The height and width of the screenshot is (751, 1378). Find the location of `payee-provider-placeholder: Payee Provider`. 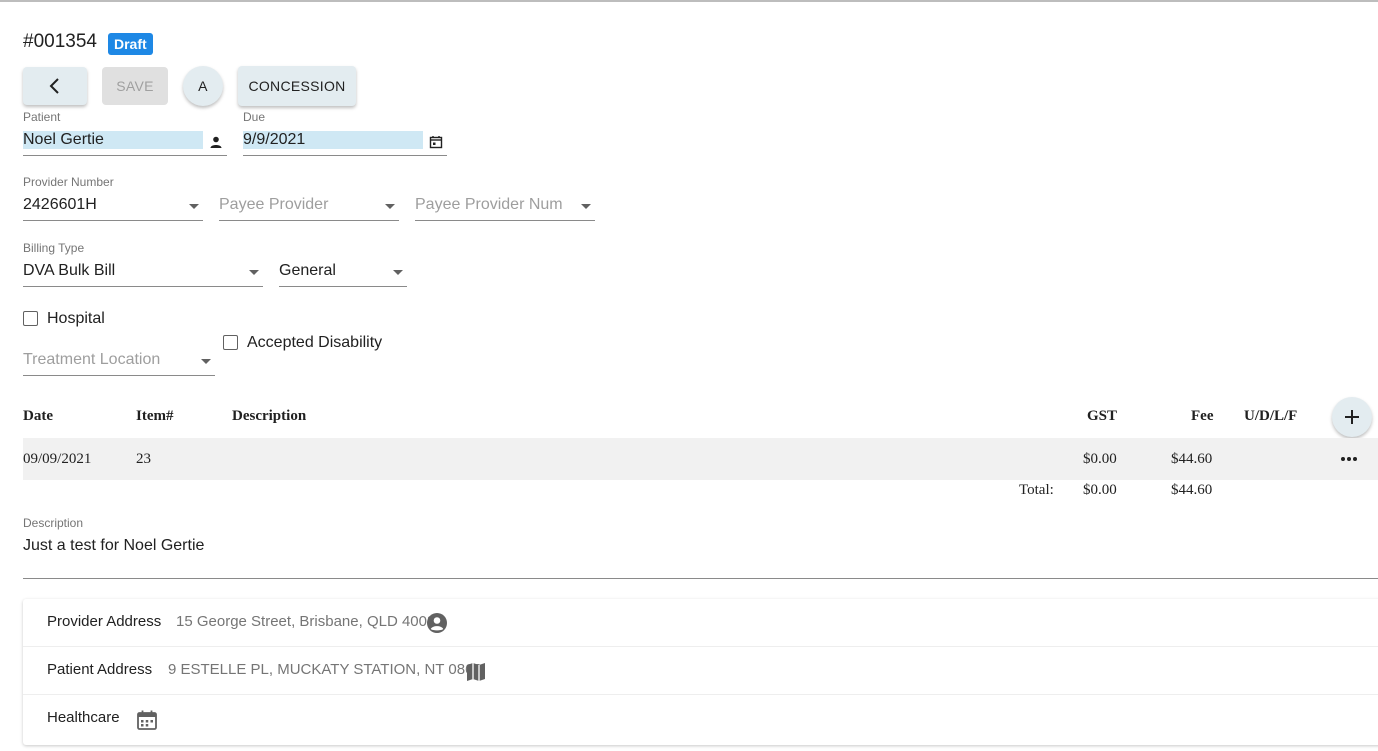

payee-provider-placeholder: Payee Provider is located at coordinates (274, 204).